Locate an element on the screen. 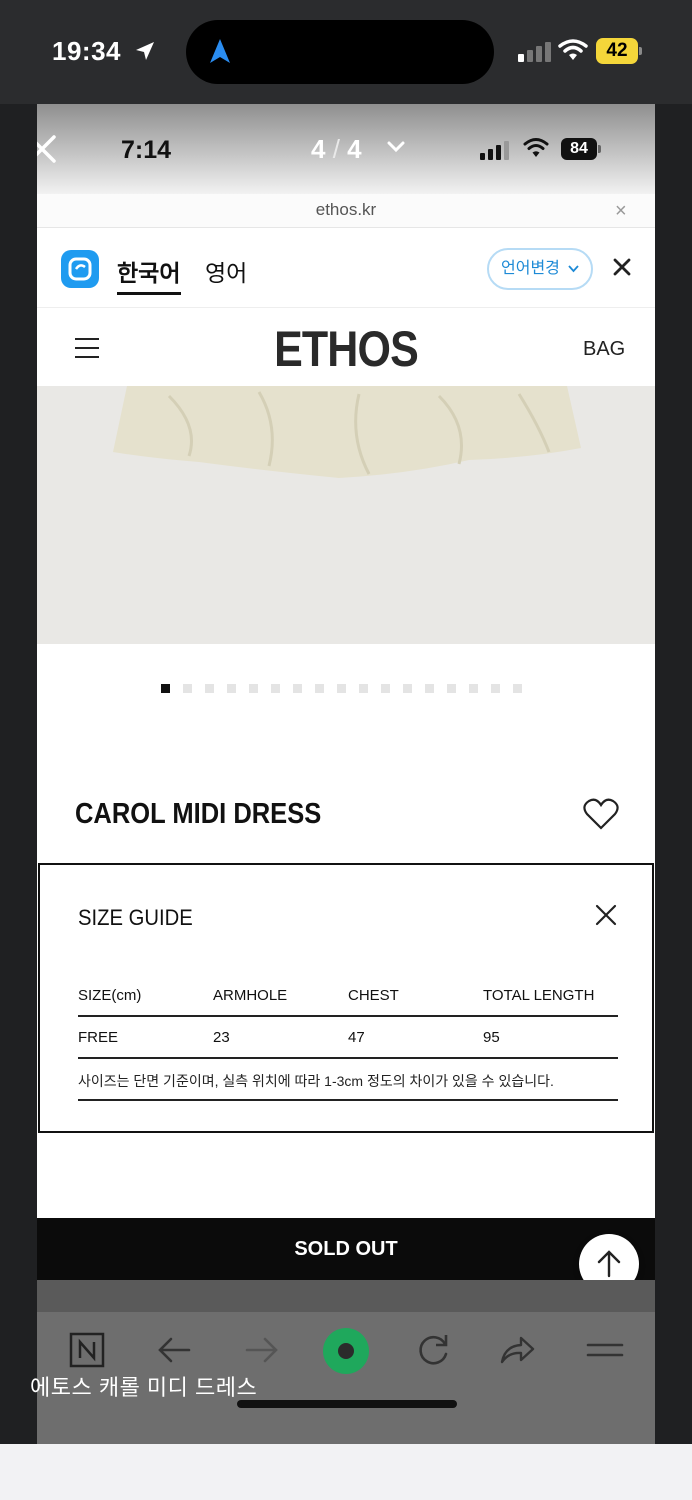  papago-logo-icon is located at coordinates (80, 269).